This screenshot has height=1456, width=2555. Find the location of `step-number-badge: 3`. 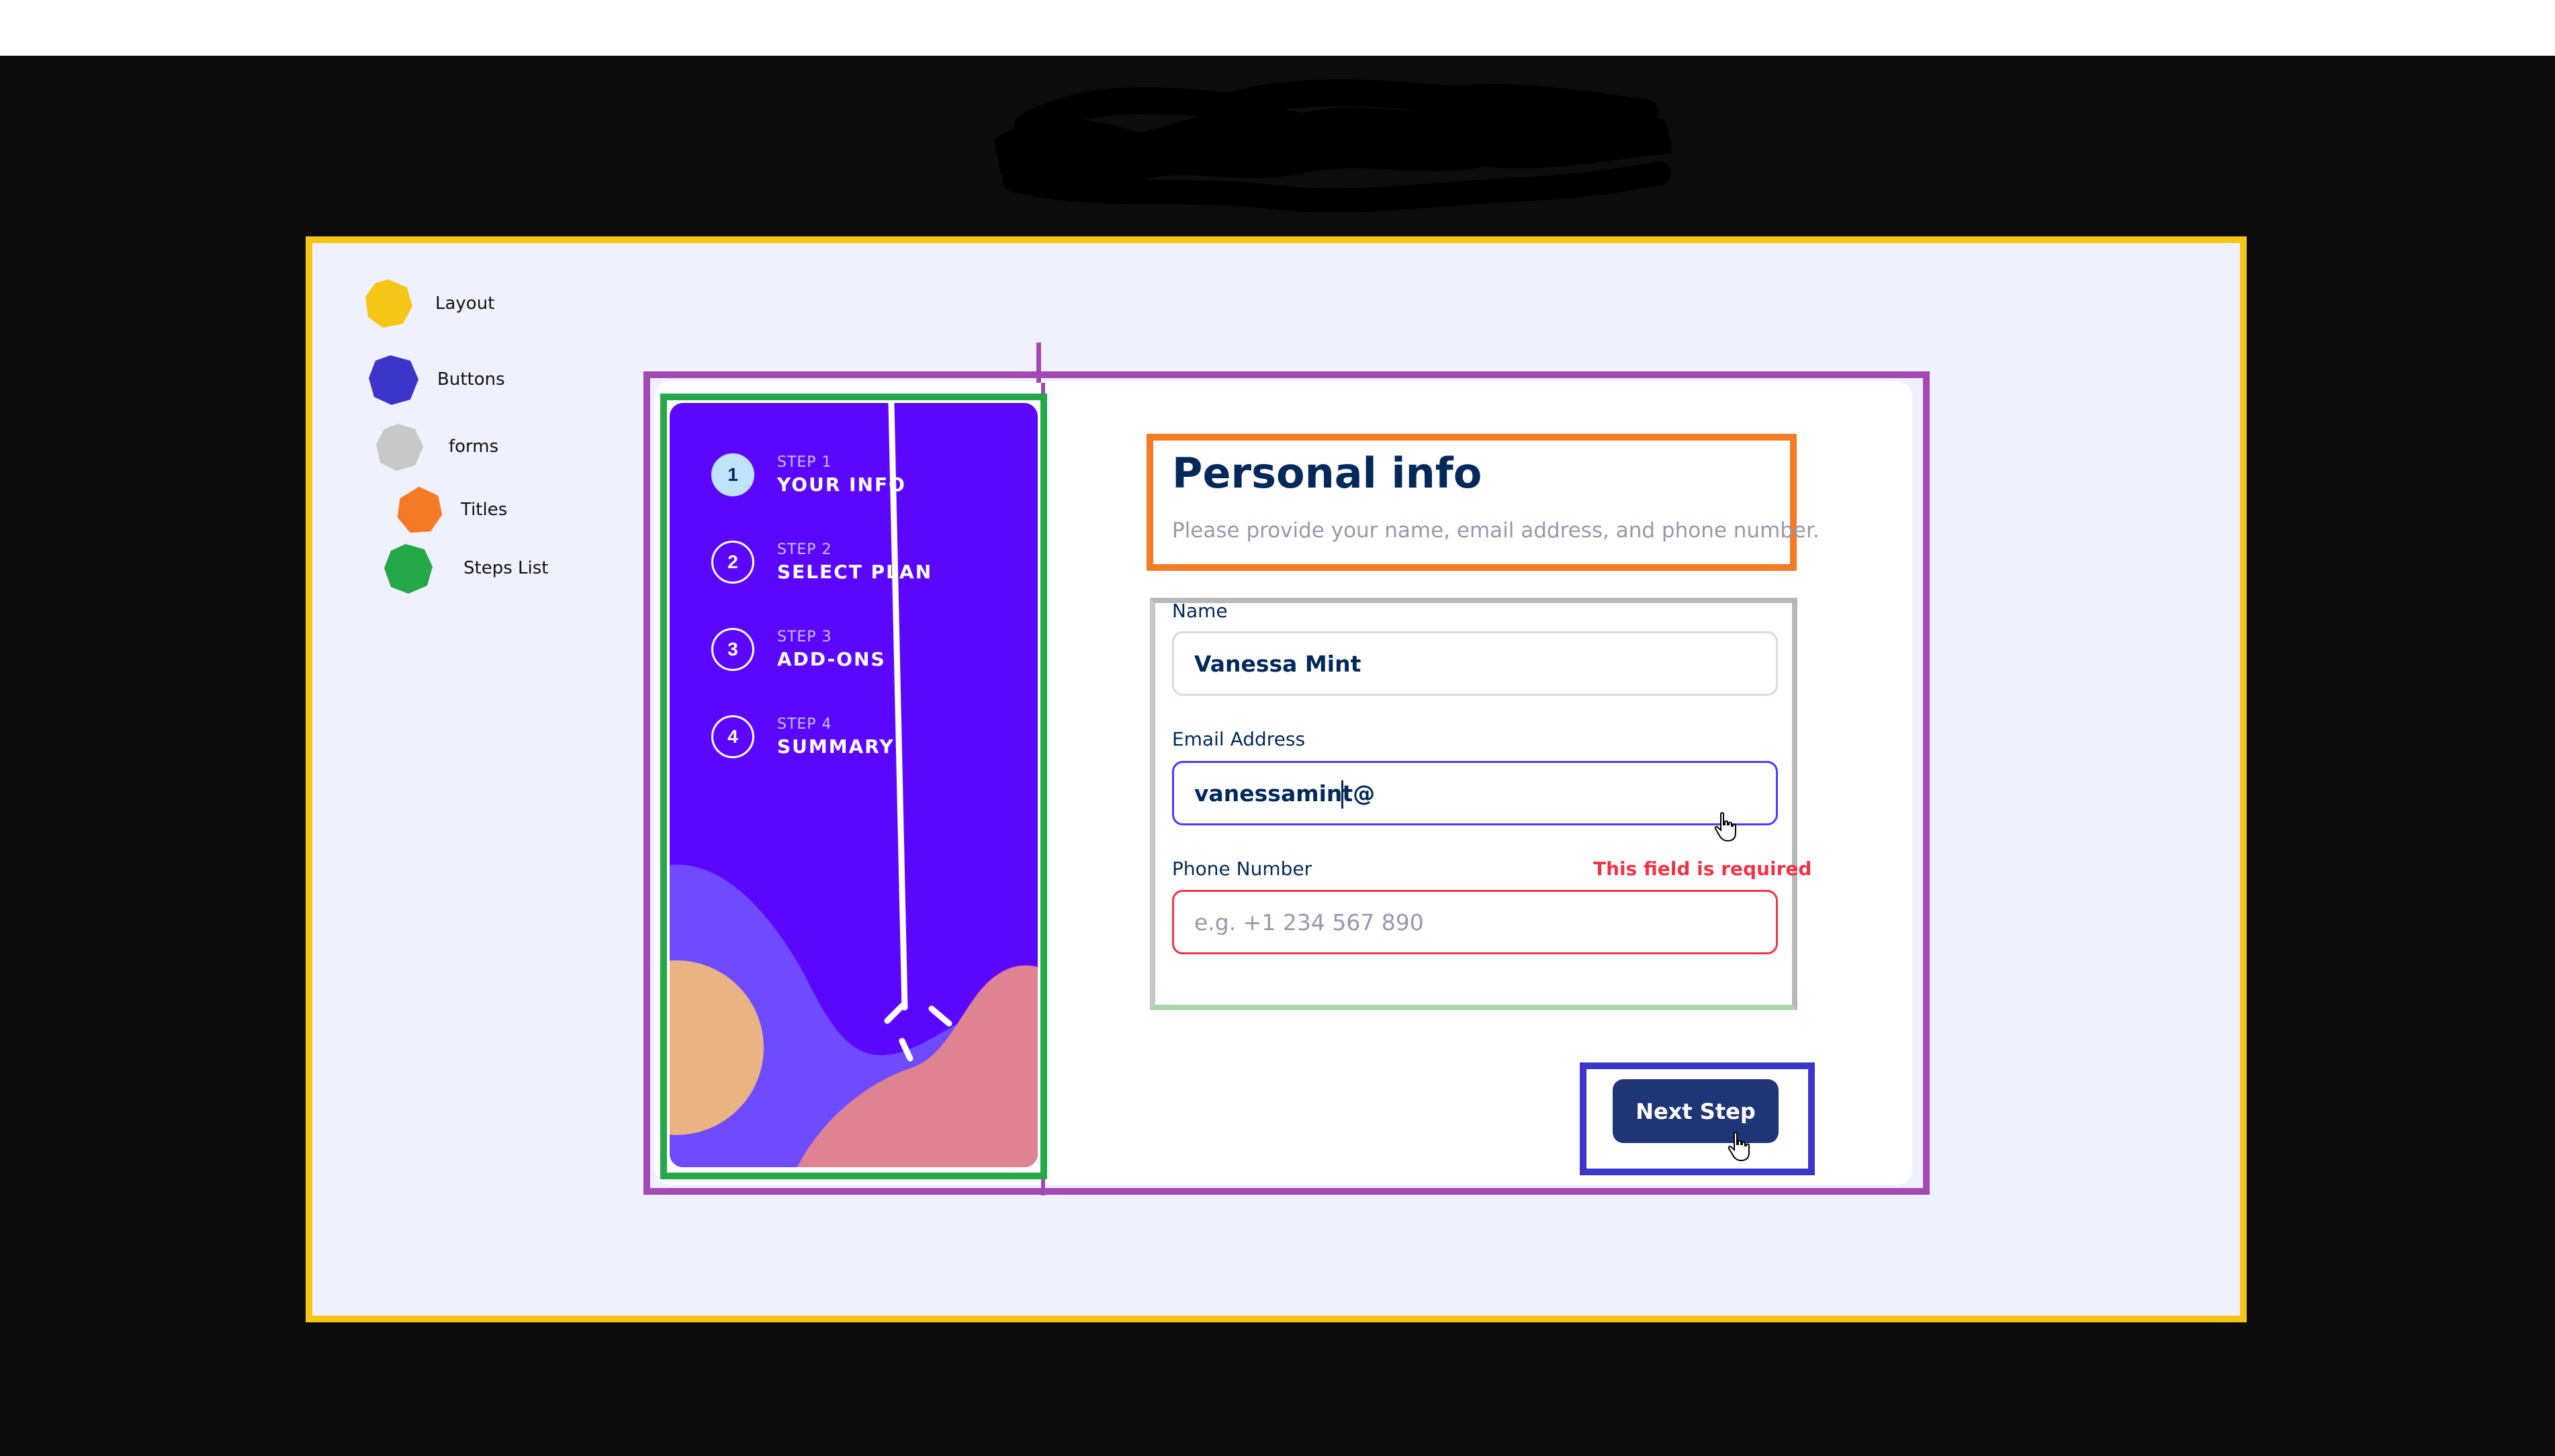

step-number-badge: 3 is located at coordinates (732, 649).